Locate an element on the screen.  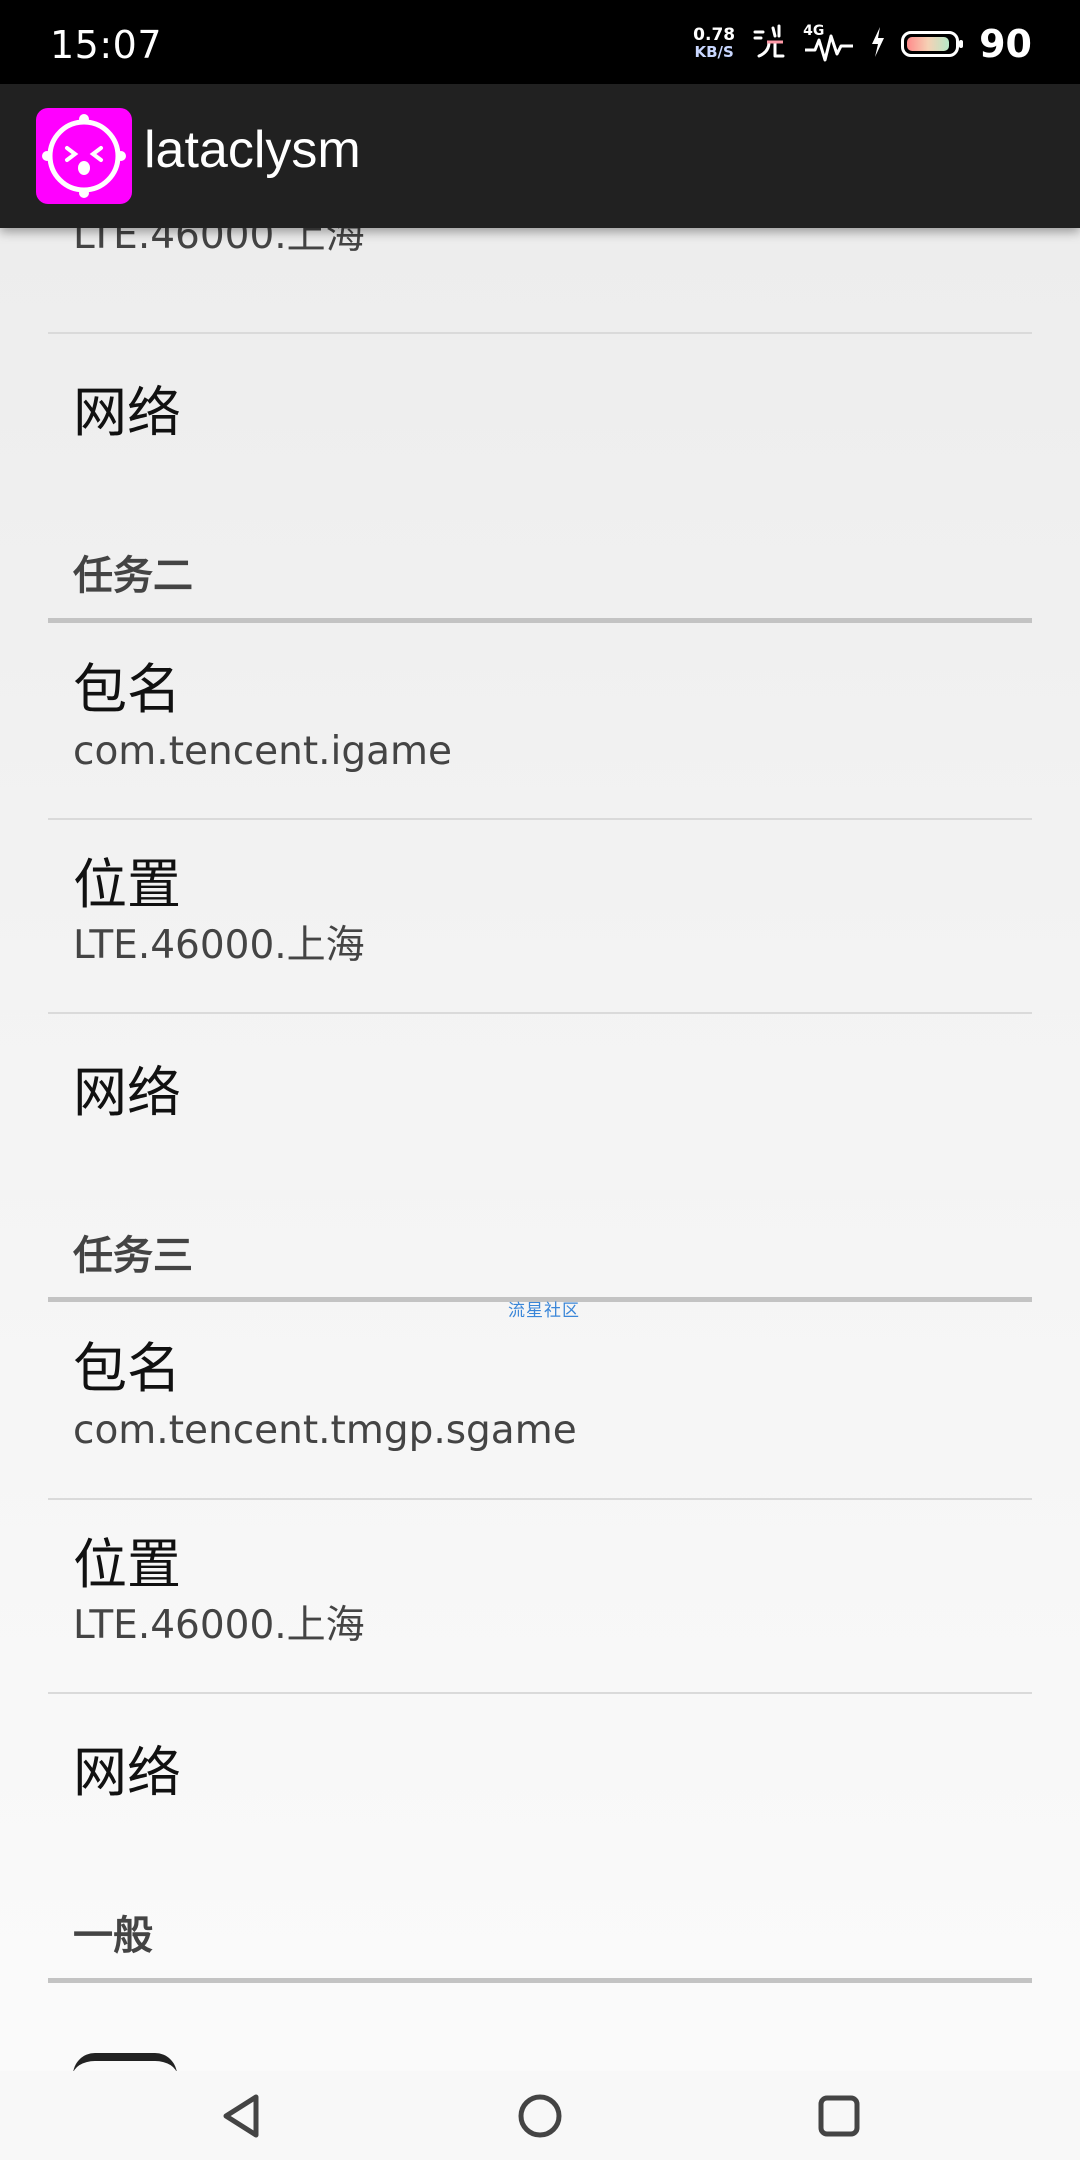
category-header-task2: 任务二 is located at coordinates (133, 576).